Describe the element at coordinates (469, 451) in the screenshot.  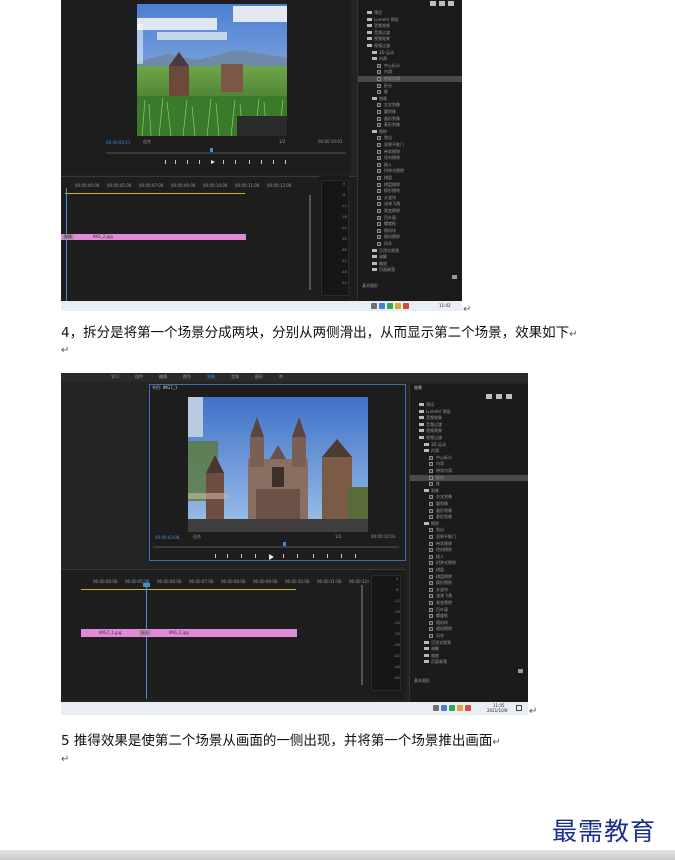
I see `effects-folder: 内滑` at that location.